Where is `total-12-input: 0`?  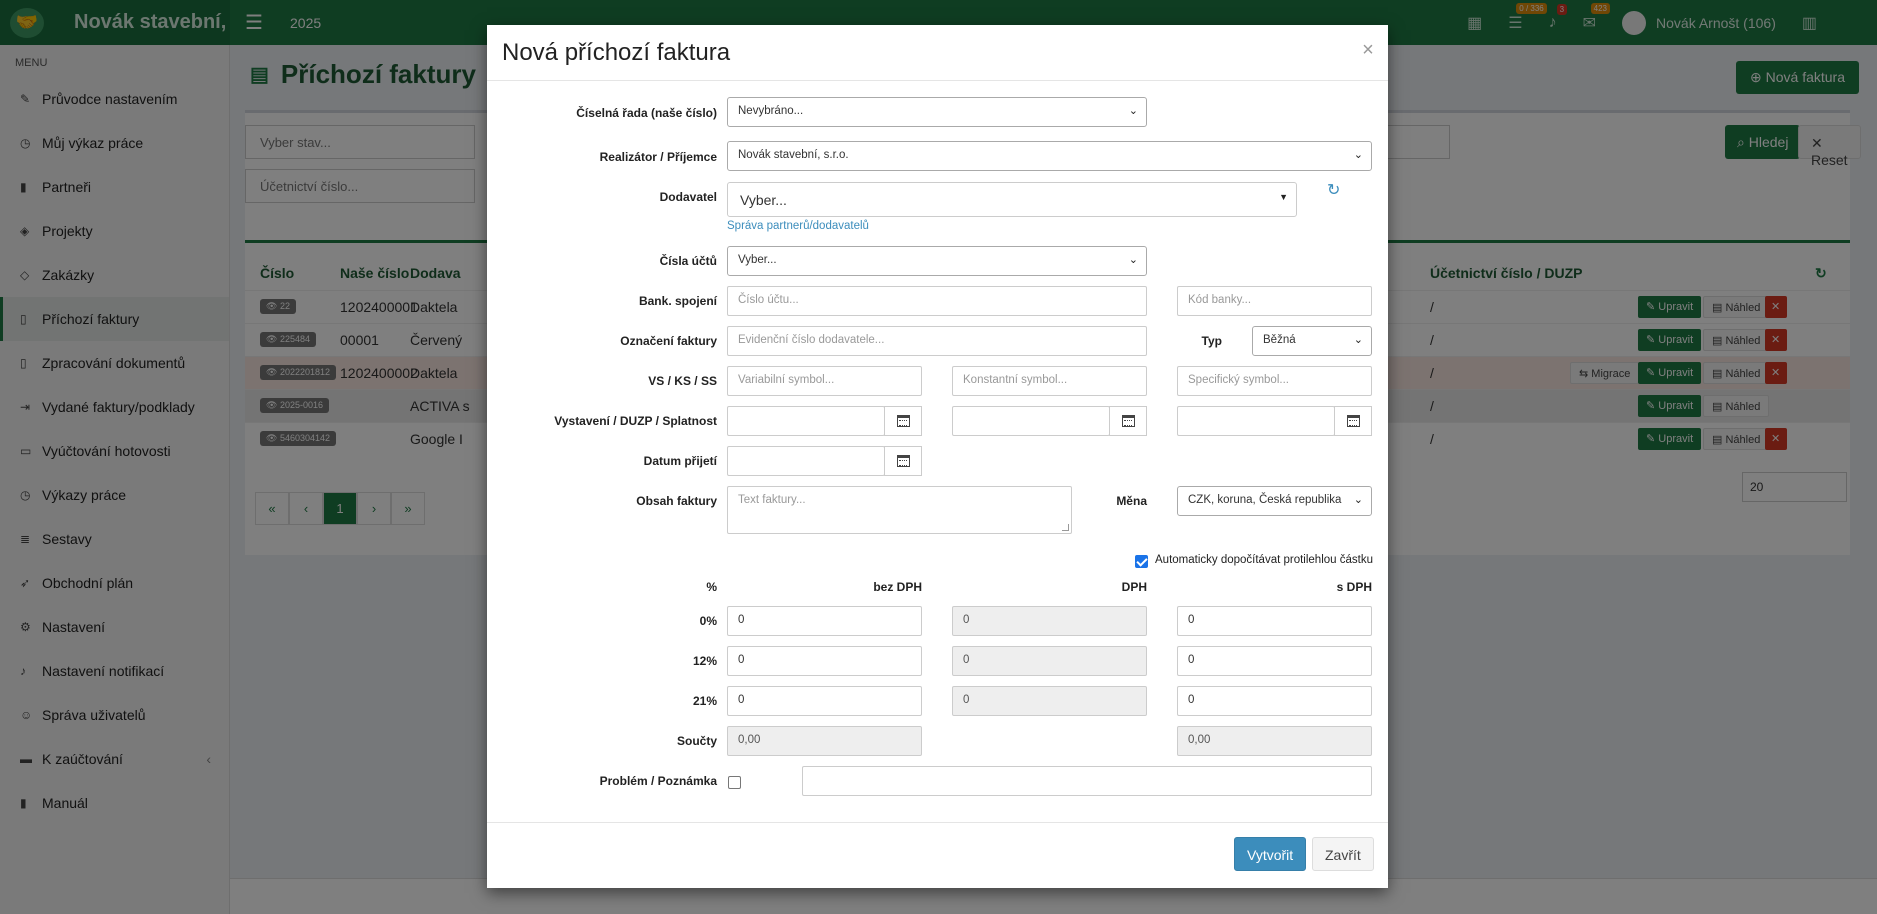
total-12-input: 0 is located at coordinates (1274, 661).